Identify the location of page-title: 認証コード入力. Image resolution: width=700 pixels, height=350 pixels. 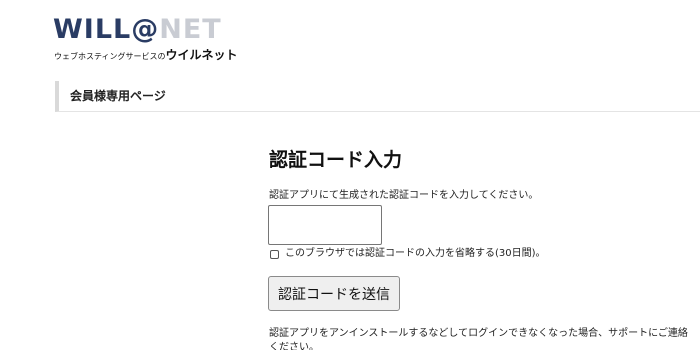
(336, 160).